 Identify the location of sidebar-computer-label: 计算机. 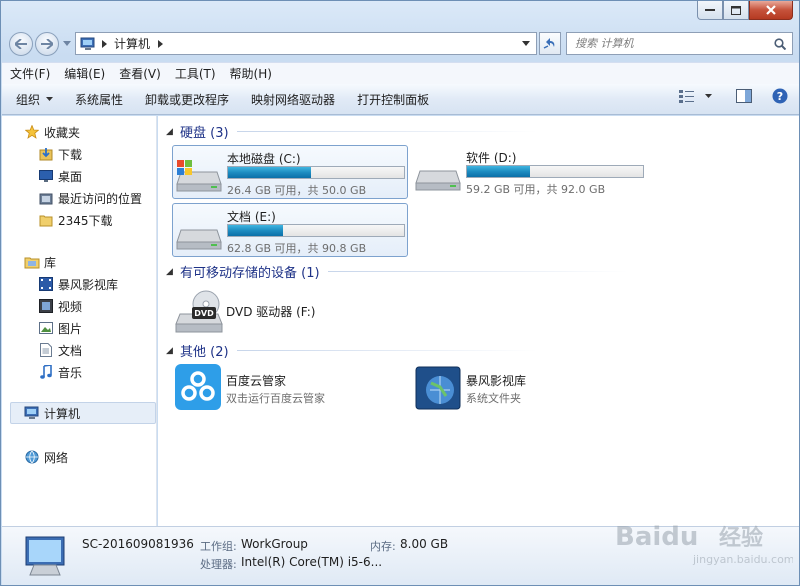
(62, 413).